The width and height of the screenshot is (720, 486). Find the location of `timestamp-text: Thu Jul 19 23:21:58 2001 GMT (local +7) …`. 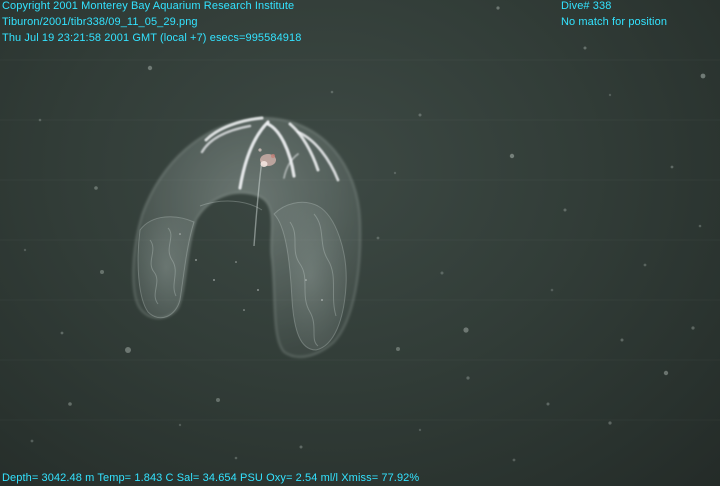

timestamp-text: Thu Jul 19 23:21:58 2001 GMT (local +7) … is located at coordinates (152, 38).